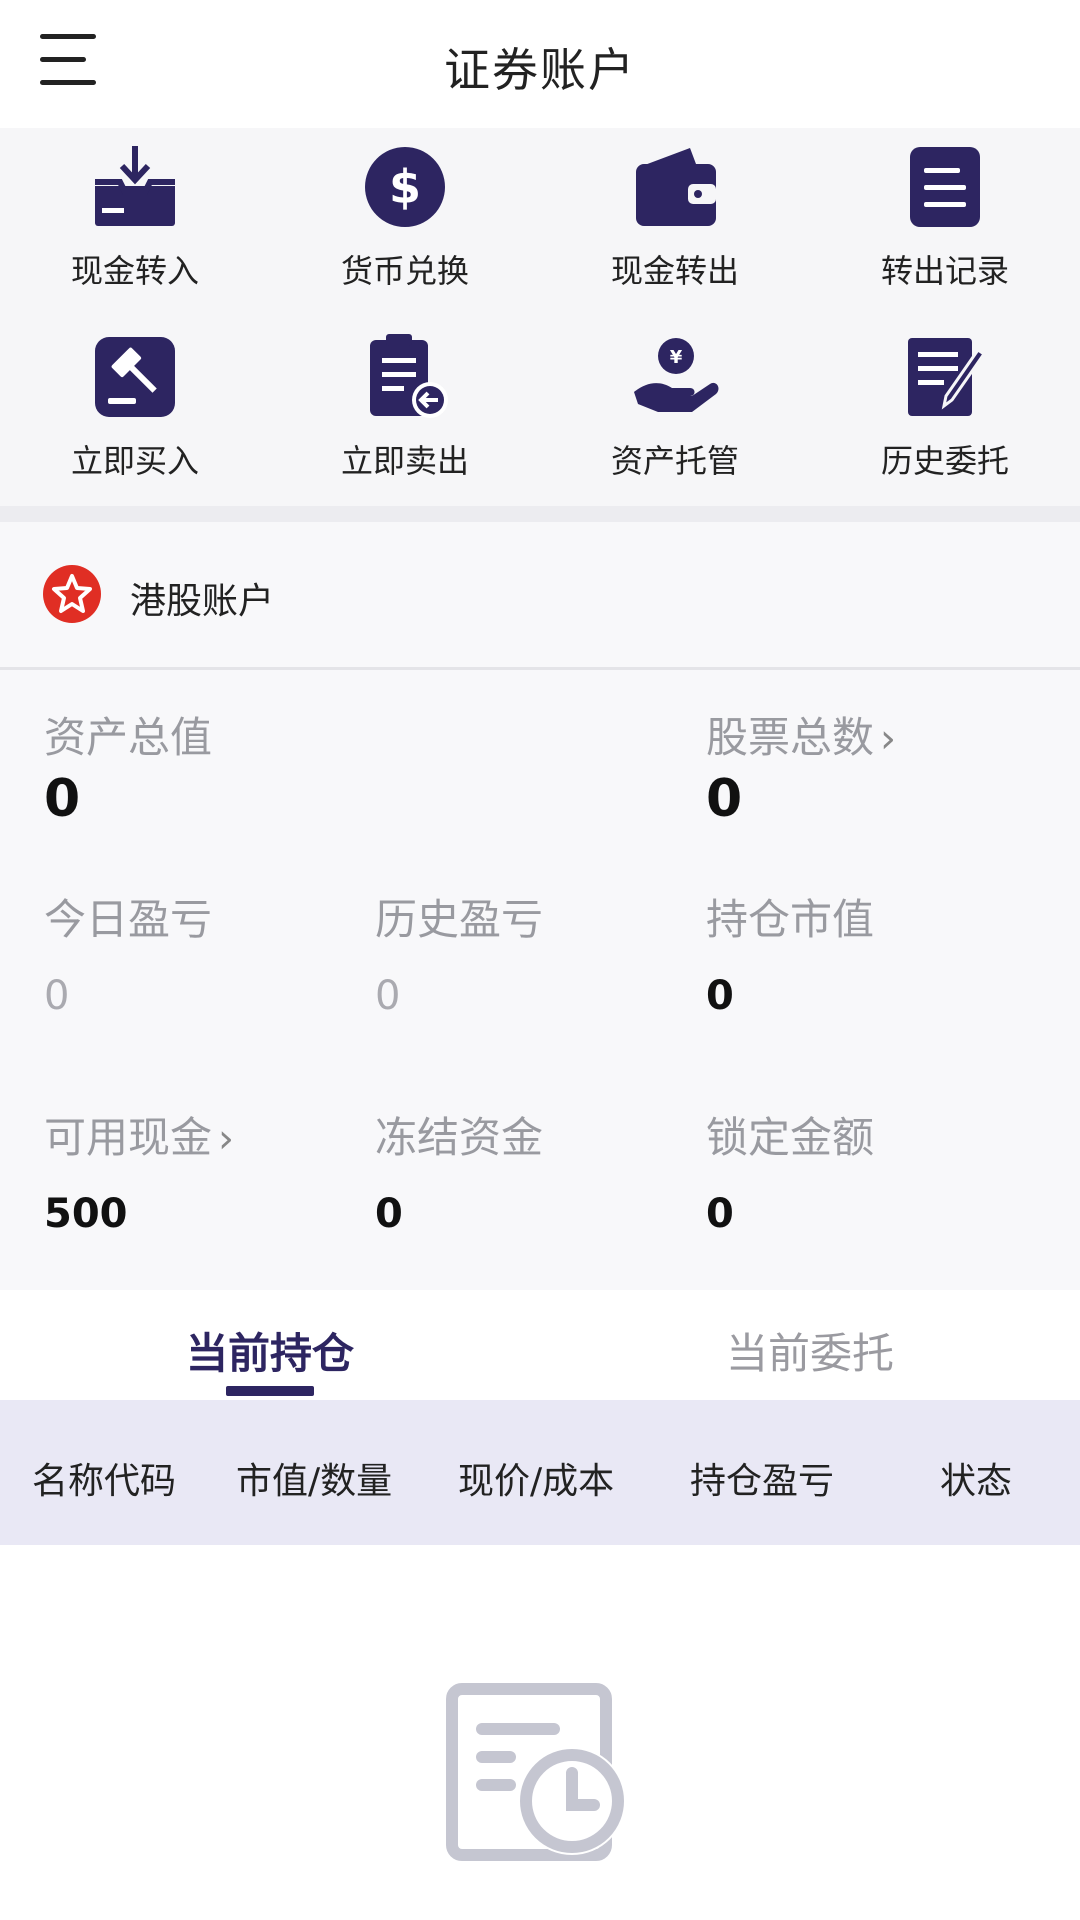 The height and width of the screenshot is (1920, 1080). I want to click on tab-current-orders: 当前委托, so click(810, 1350).